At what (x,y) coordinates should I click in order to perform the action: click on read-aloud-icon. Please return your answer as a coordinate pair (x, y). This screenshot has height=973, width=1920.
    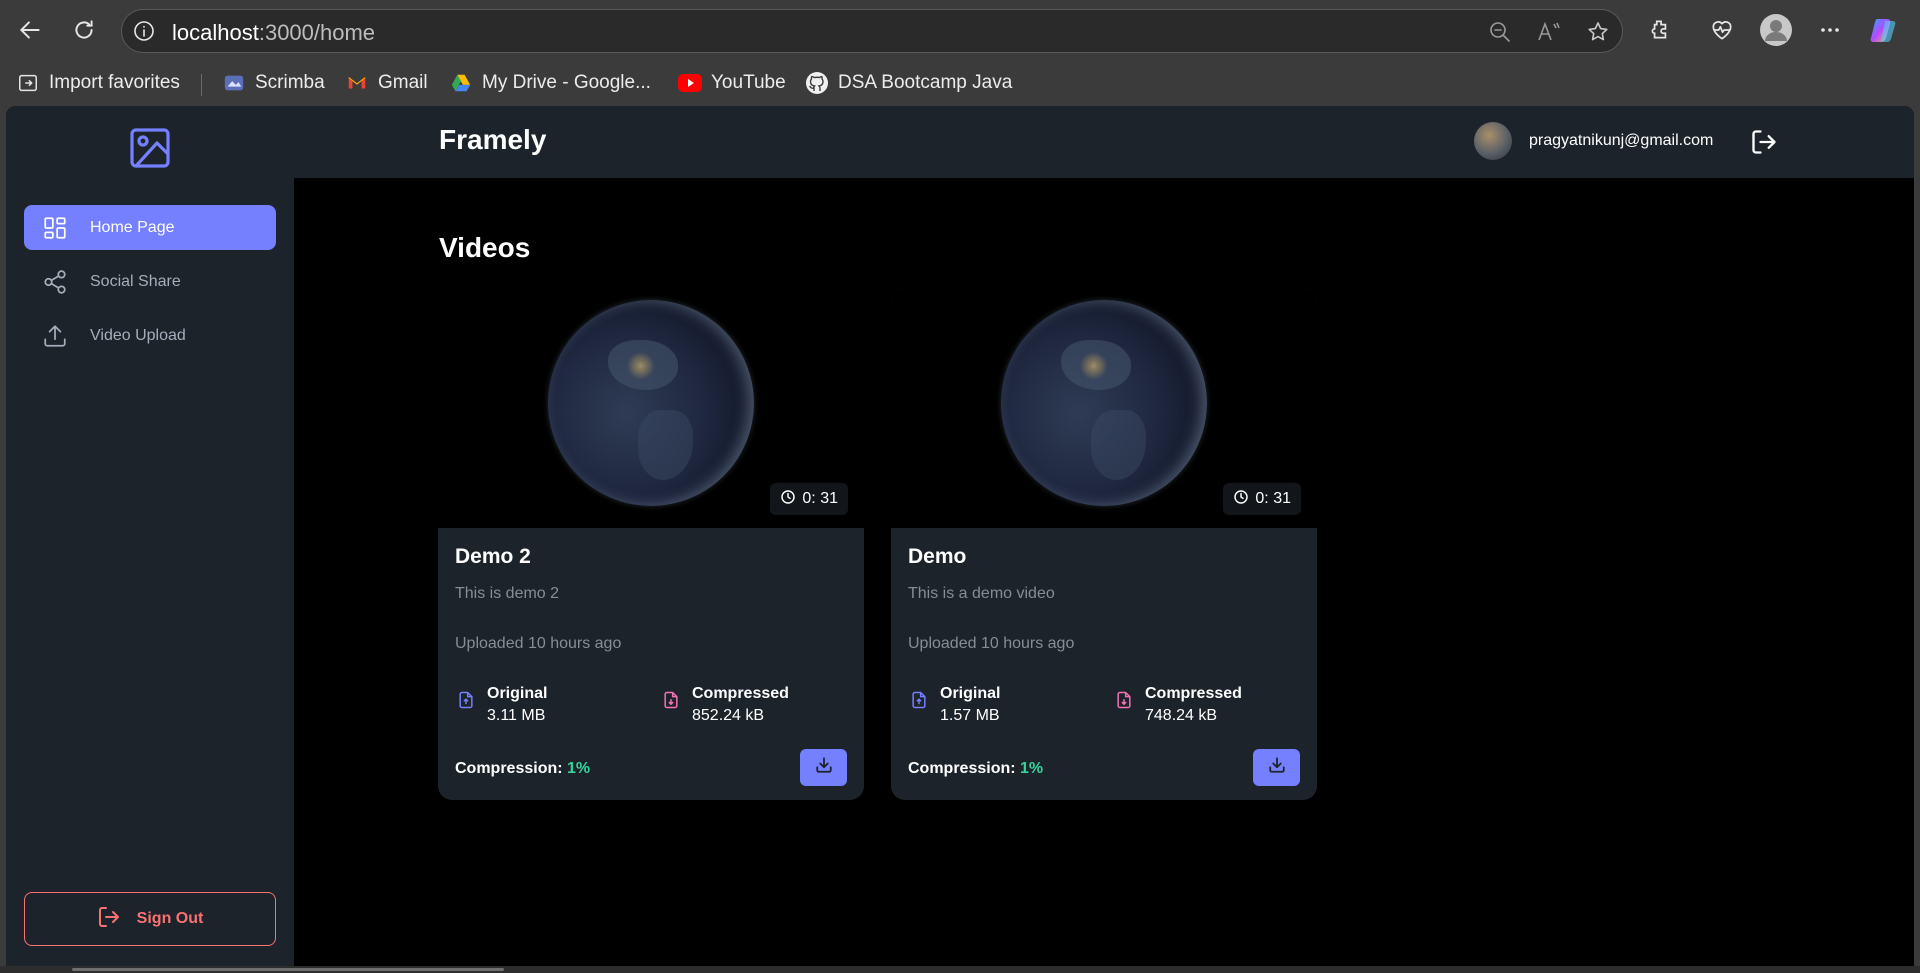
    Looking at the image, I should click on (1549, 32).